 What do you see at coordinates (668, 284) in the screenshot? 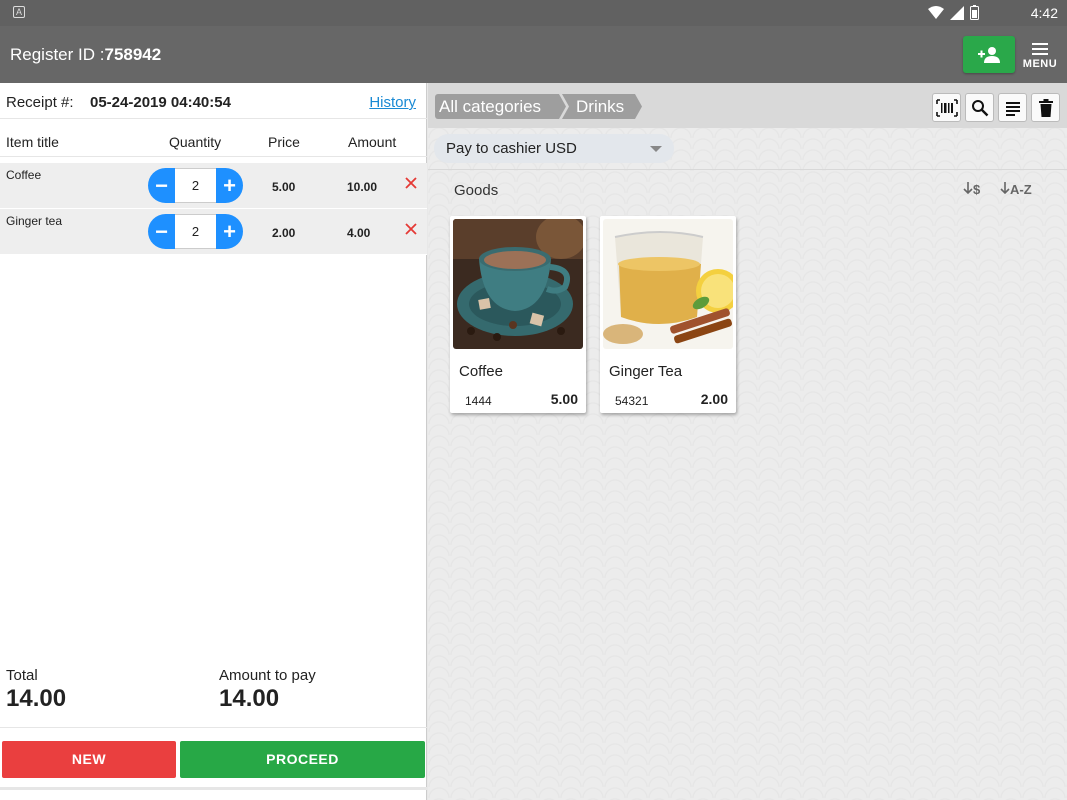
I see `product-image-ginger-tea` at bounding box center [668, 284].